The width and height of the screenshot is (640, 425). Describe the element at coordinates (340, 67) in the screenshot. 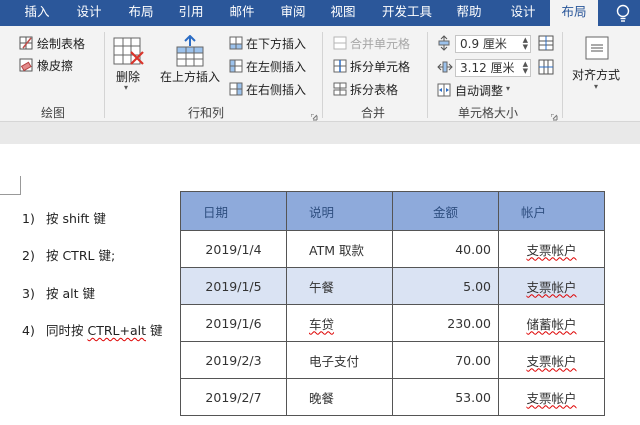

I see `split-cells-icon` at that location.